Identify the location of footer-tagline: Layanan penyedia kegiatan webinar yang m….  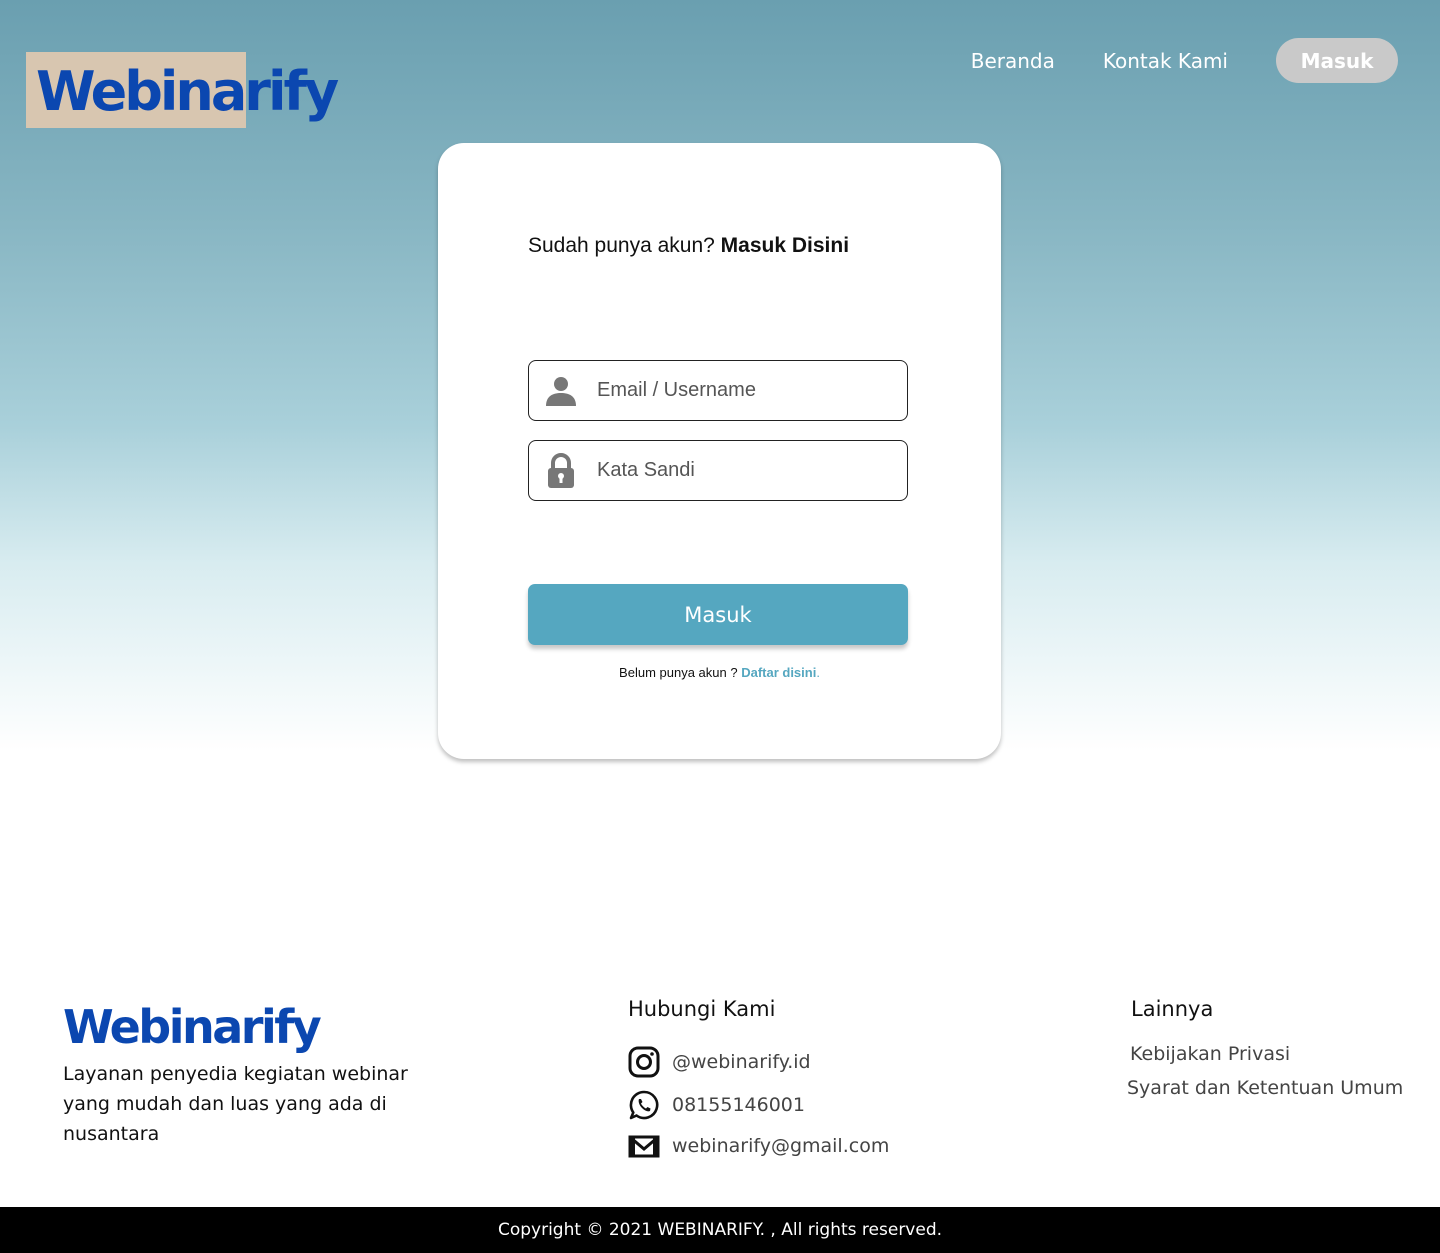
(235, 1104).